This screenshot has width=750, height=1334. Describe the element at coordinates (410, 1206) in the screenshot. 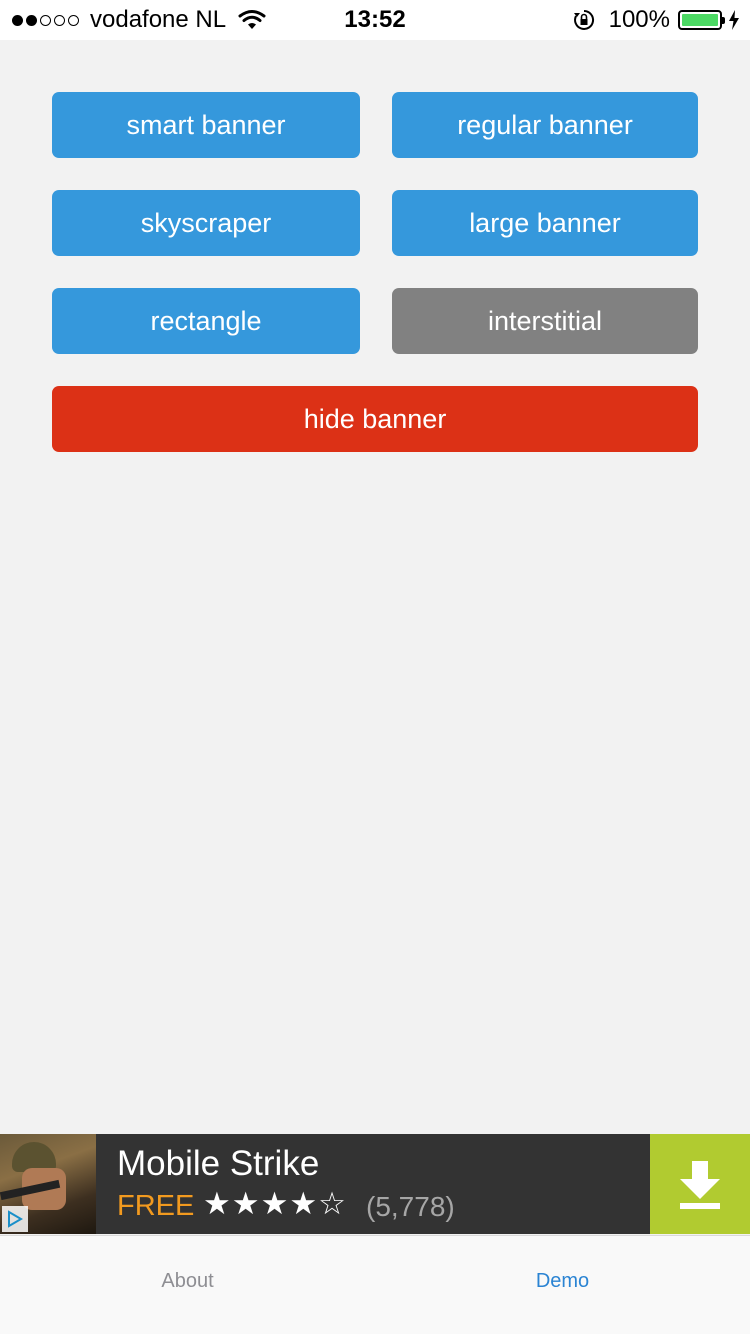

I see `ad-review-count: (5,778)` at that location.